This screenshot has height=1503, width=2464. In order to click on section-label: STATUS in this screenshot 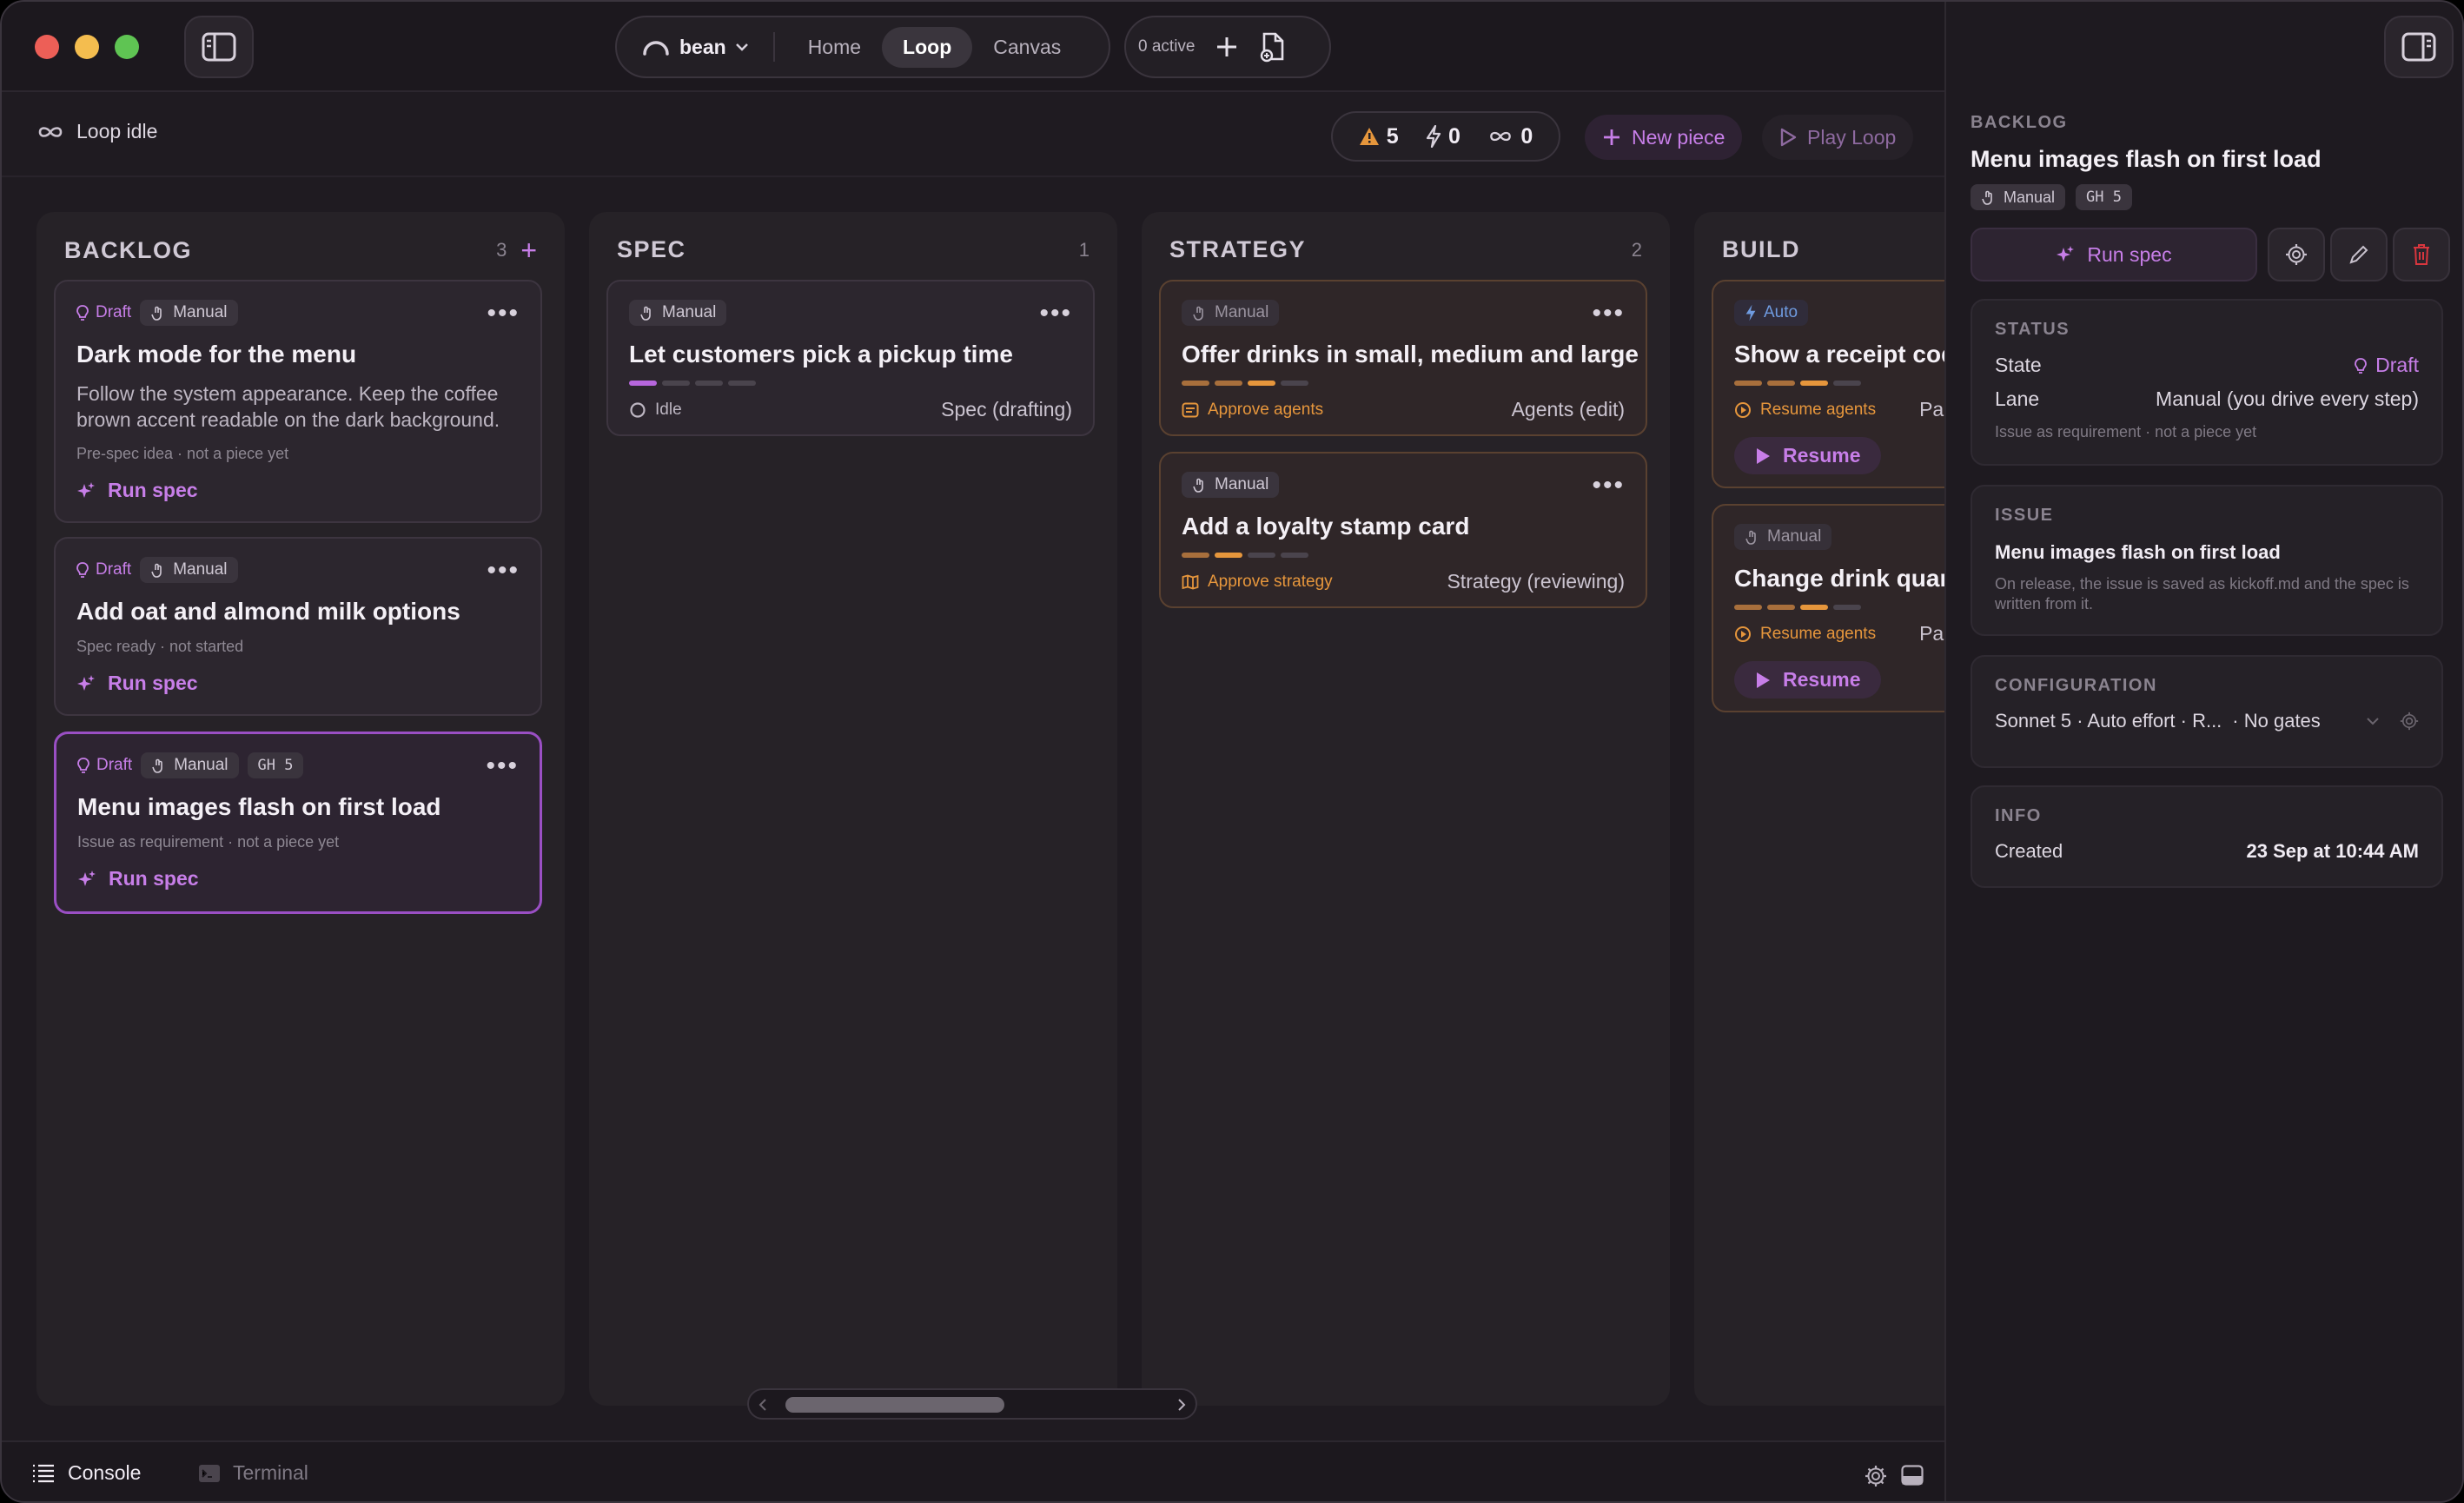, I will do `click(2032, 329)`.